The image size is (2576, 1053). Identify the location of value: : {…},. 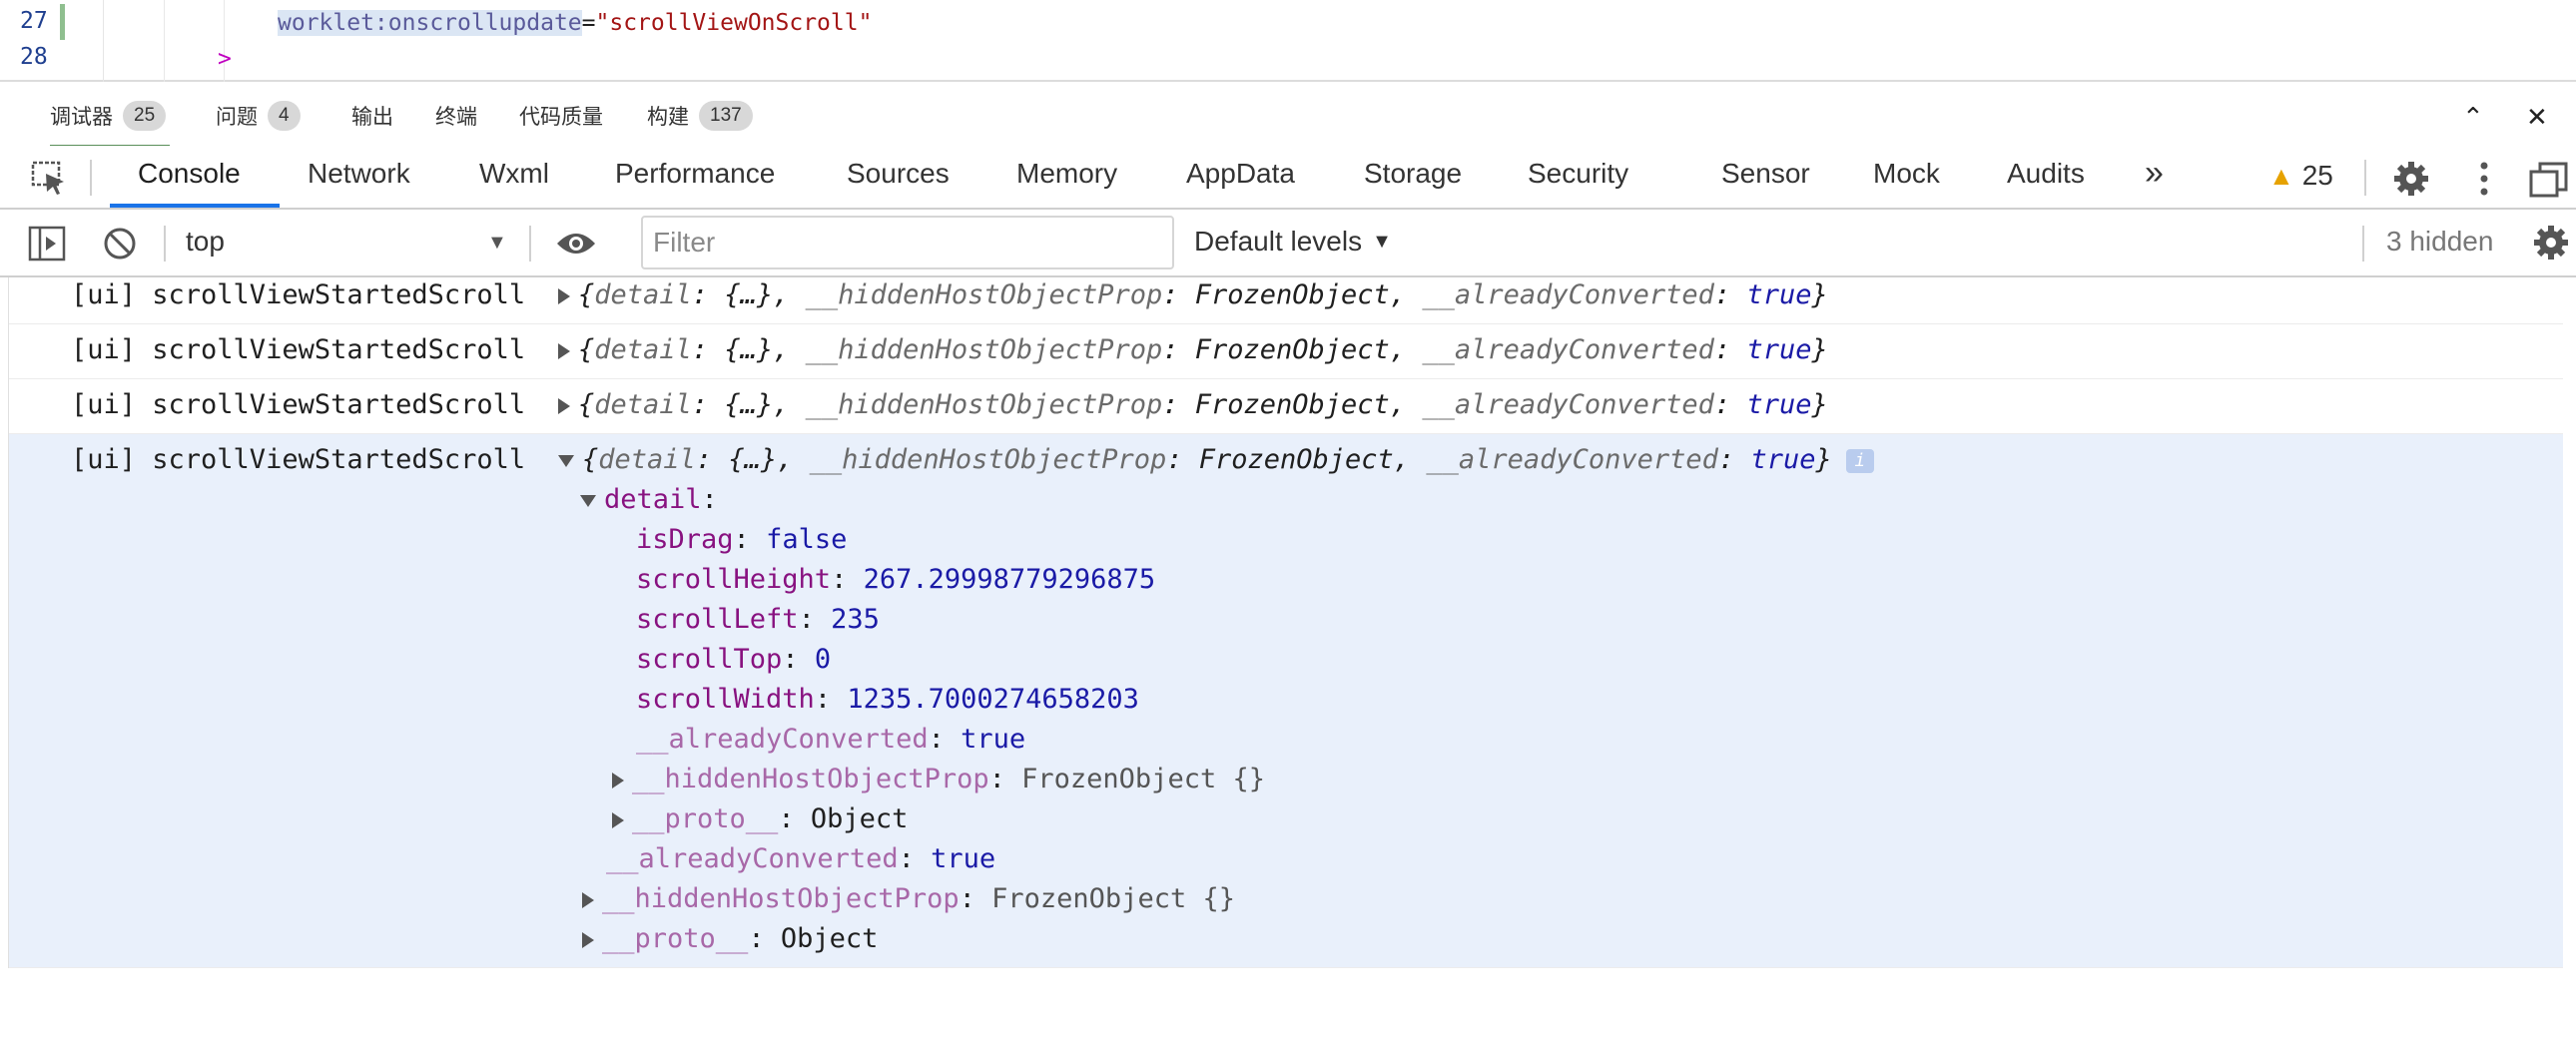
(748, 294).